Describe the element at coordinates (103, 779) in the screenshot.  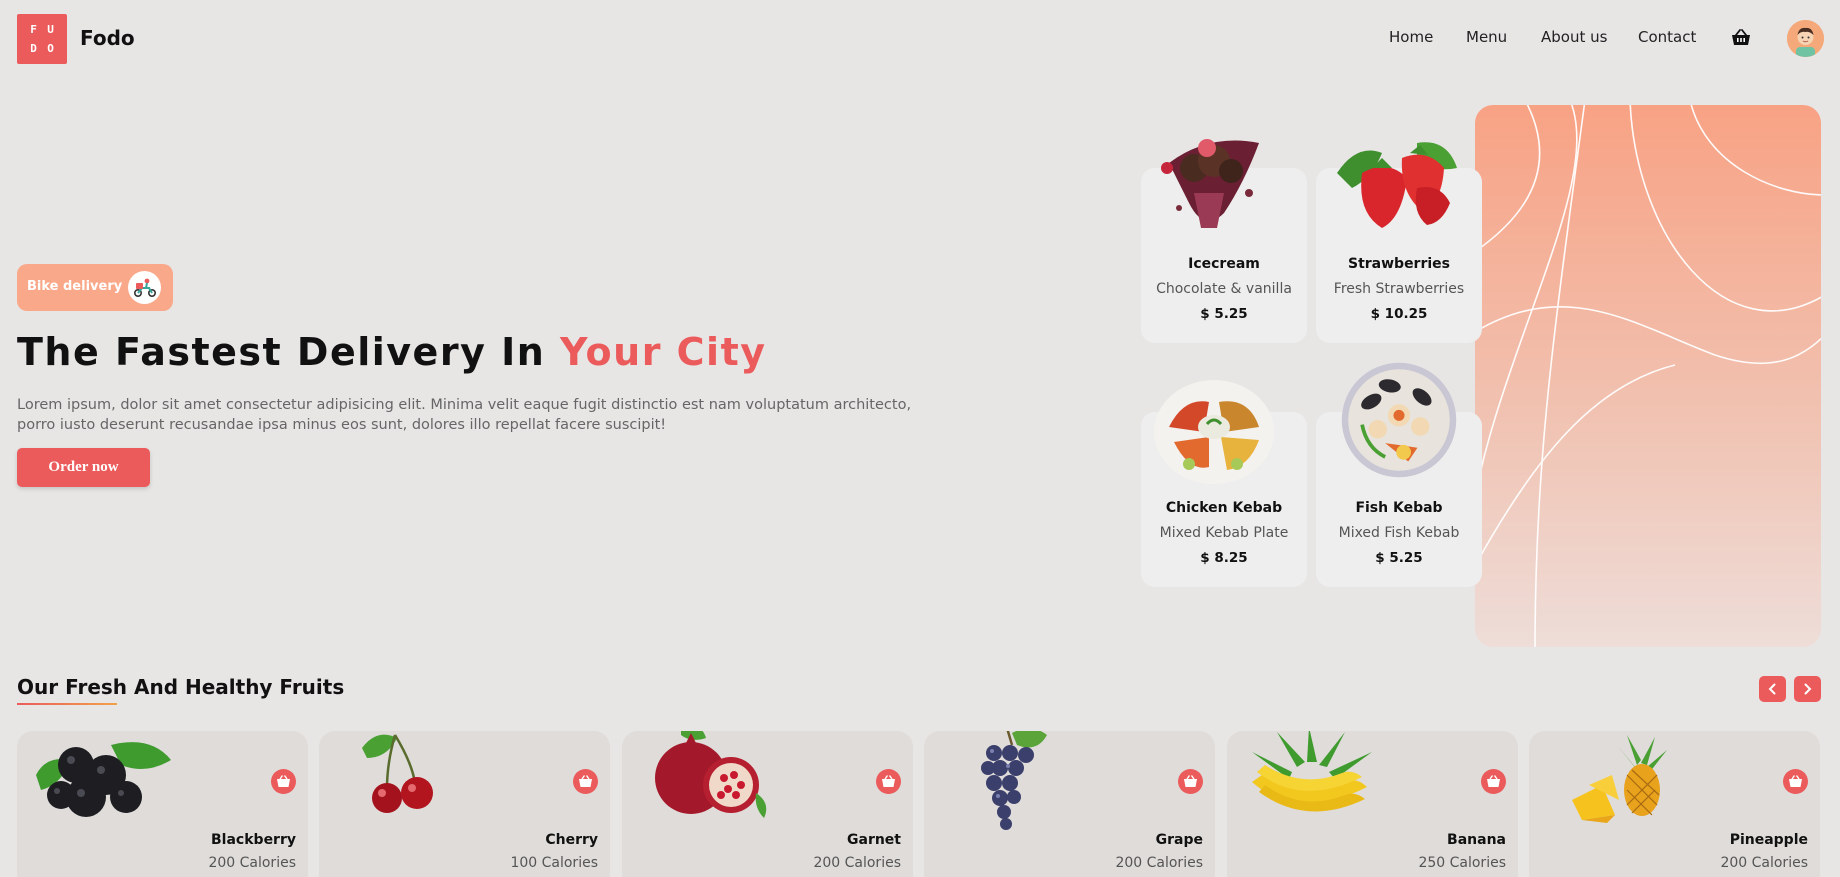
I see `blackberry-image` at that location.